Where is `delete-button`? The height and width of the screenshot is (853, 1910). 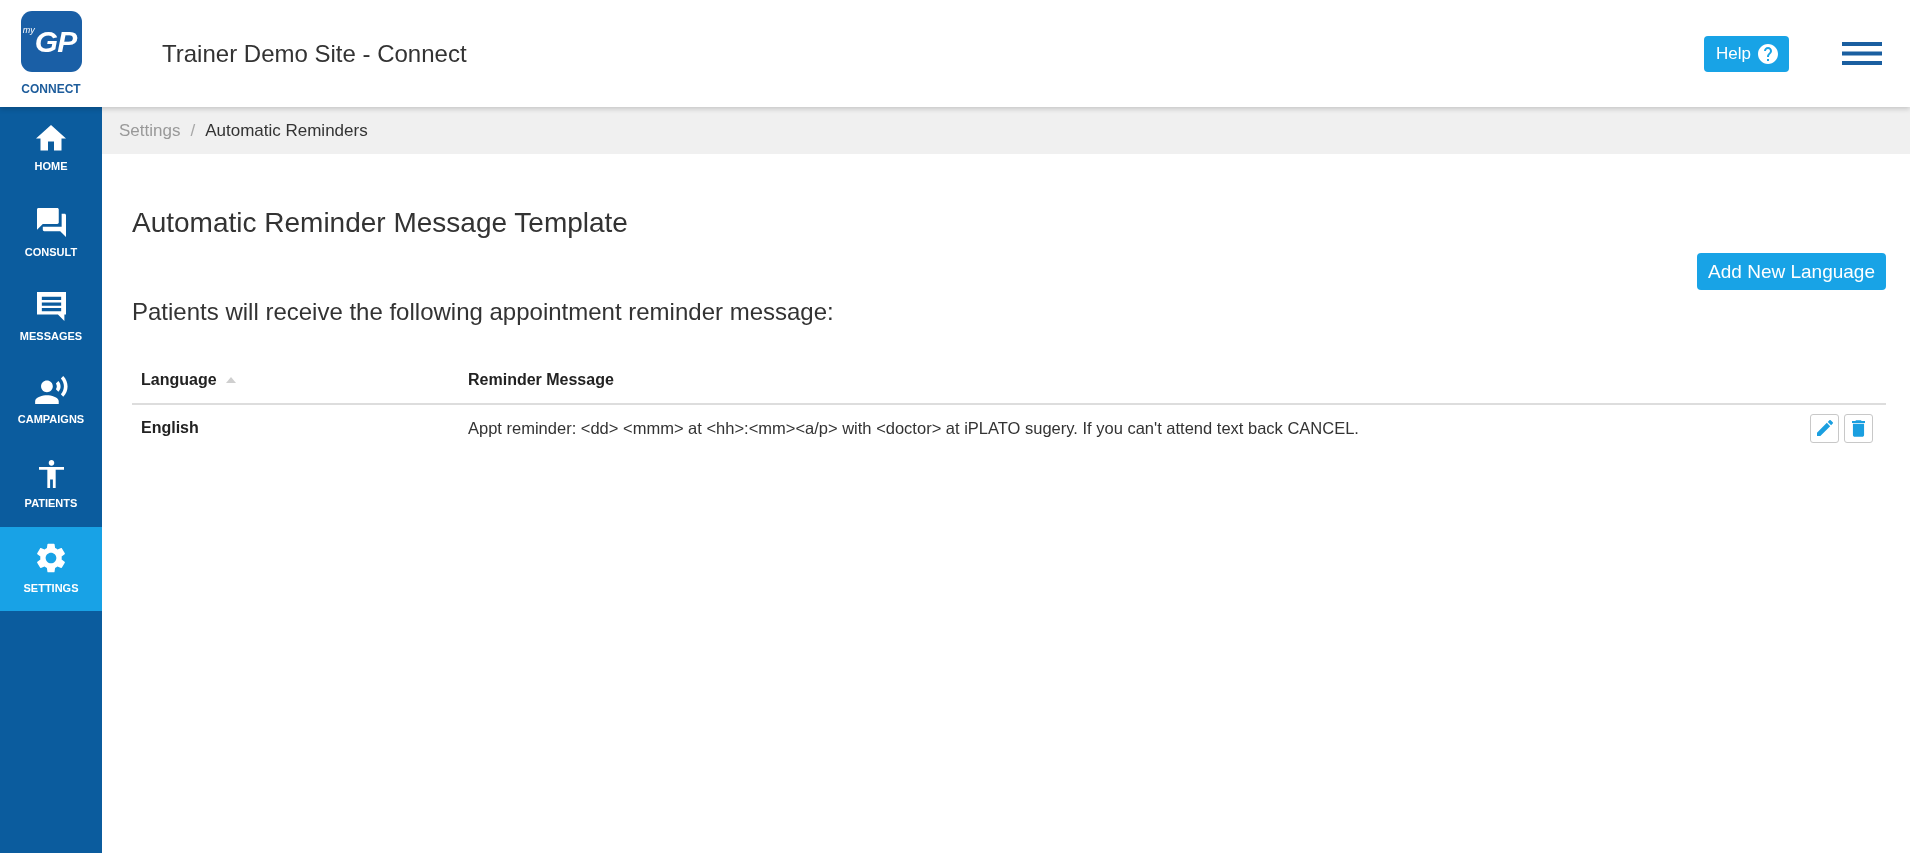
delete-button is located at coordinates (1858, 428).